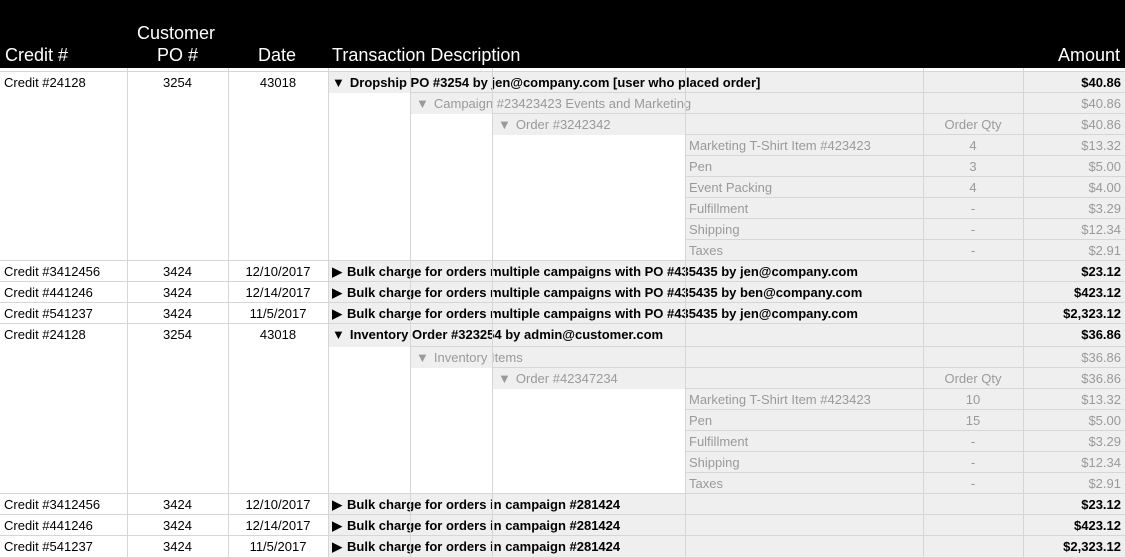 This screenshot has height=558, width=1125. What do you see at coordinates (1074, 187) in the screenshot?
I see `amount-cell: $4.00` at bounding box center [1074, 187].